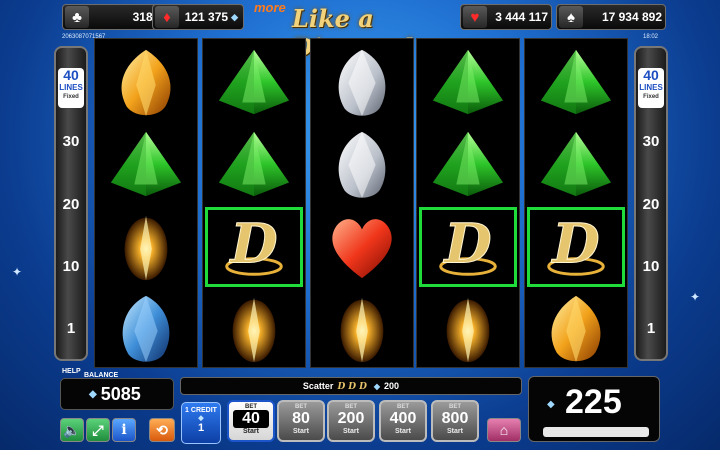 This screenshot has width=720, height=450. What do you see at coordinates (351, 418) in the screenshot?
I see `bet-value: 200` at bounding box center [351, 418].